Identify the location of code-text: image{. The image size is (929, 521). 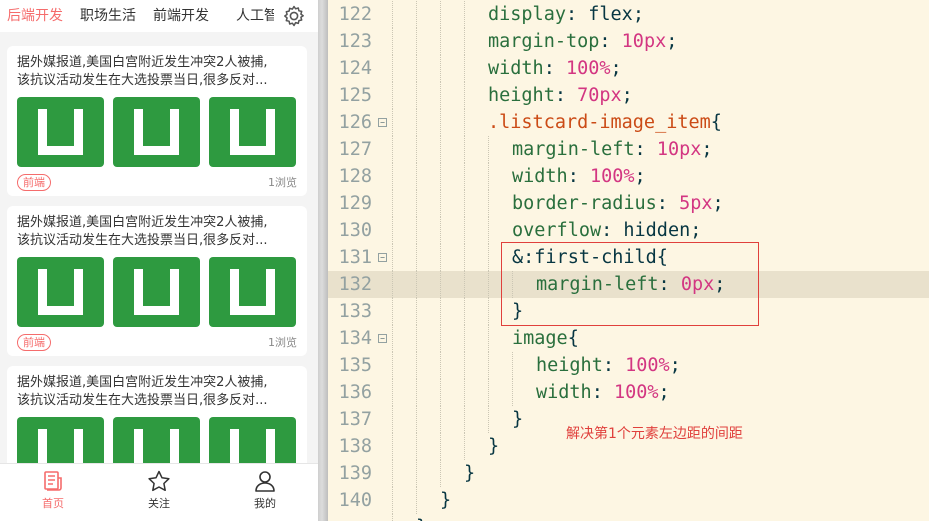
(485, 338).